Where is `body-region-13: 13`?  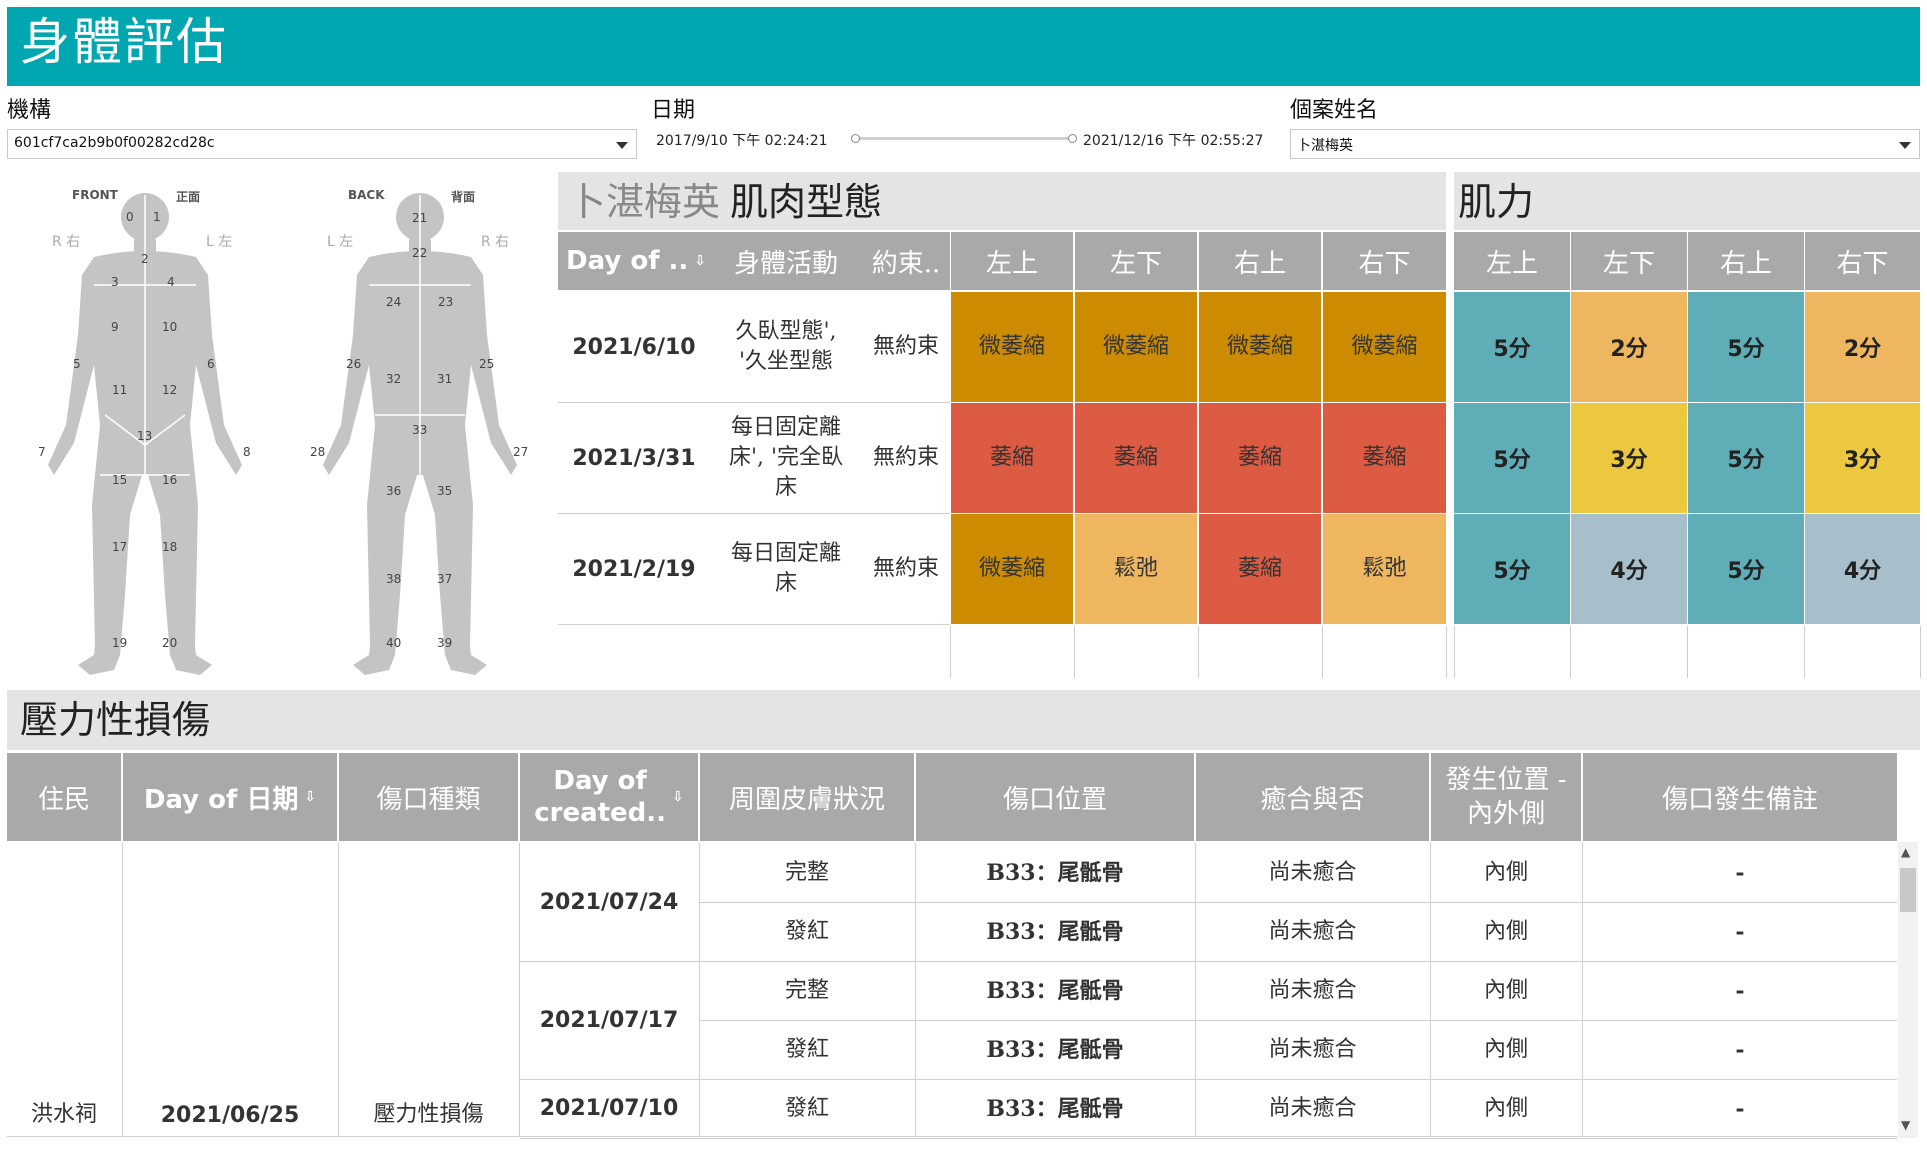 body-region-13: 13 is located at coordinates (144, 436).